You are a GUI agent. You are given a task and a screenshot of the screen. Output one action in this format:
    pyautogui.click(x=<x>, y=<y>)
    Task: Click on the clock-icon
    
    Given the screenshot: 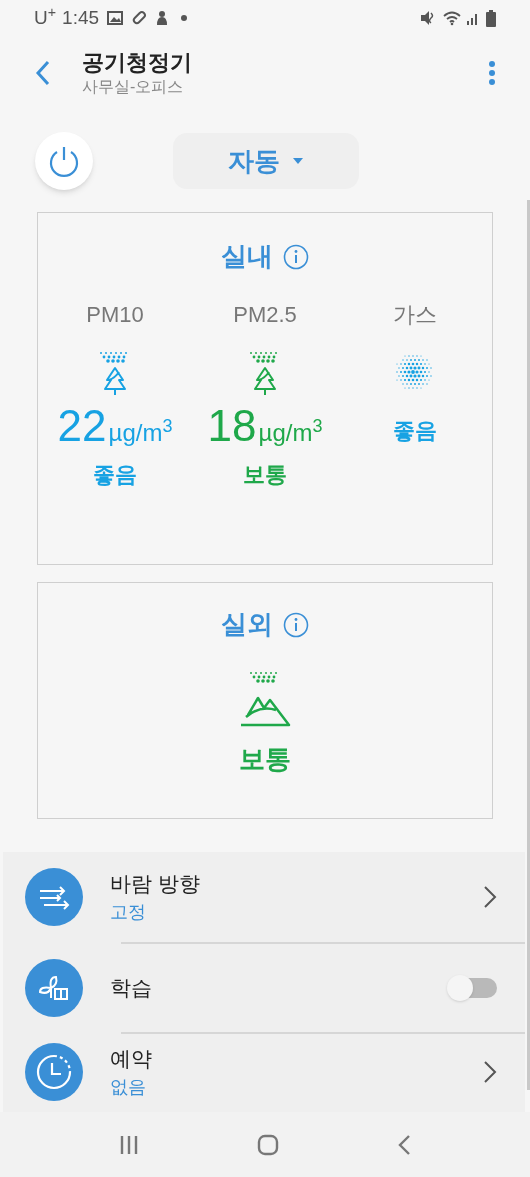 What is the action you would take?
    pyautogui.click(x=54, y=1072)
    